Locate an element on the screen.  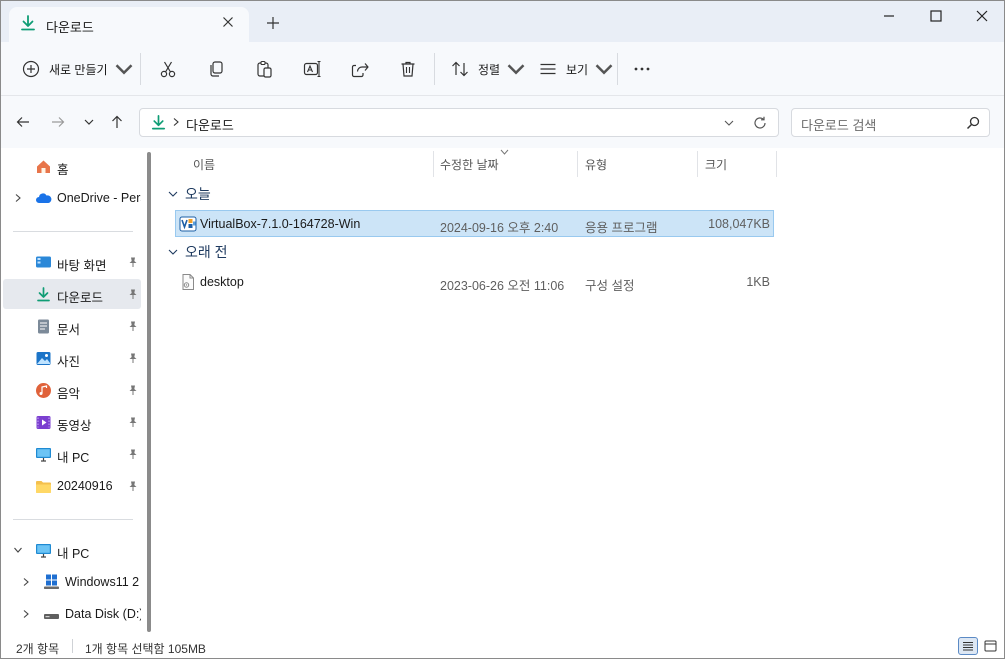
sidebar-item-documents: 문서 is located at coordinates (72, 326).